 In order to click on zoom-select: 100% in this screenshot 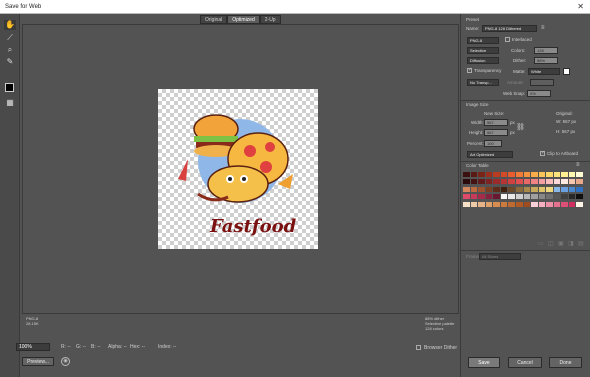, I will do `click(33, 347)`.